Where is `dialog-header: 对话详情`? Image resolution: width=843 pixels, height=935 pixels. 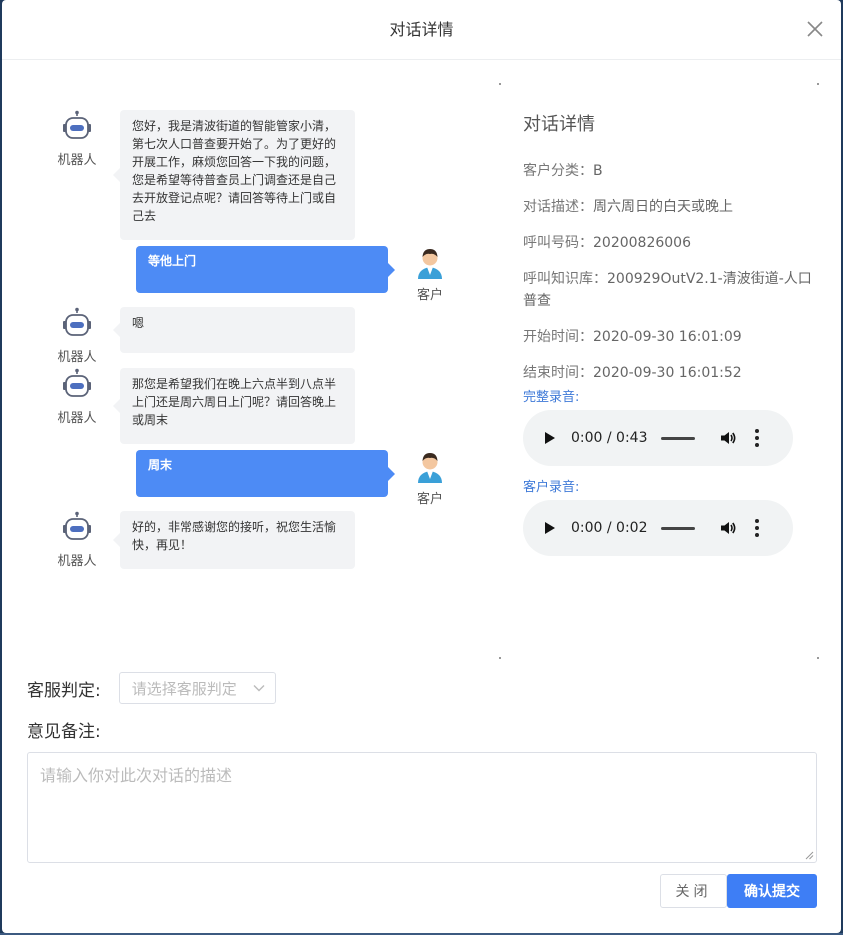 dialog-header: 对话详情 is located at coordinates (421, 30).